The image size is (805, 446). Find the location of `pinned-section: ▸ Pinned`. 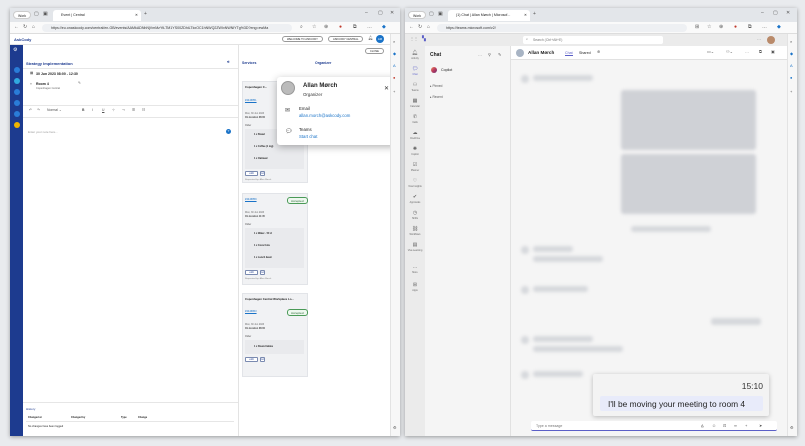

pinned-section: ▸ Pinned is located at coordinates (436, 86).